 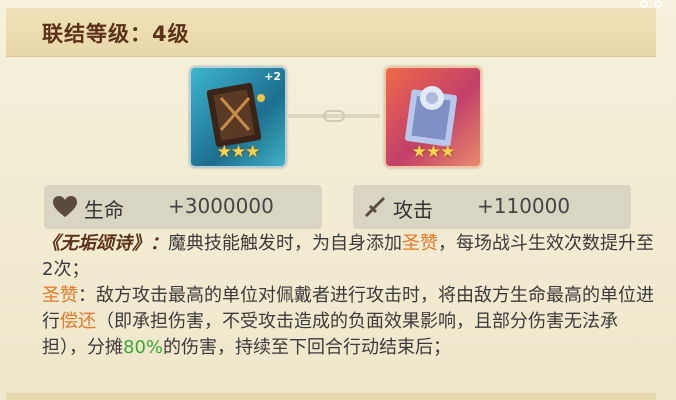 I want to click on attack-value: +110000, so click(x=524, y=206).